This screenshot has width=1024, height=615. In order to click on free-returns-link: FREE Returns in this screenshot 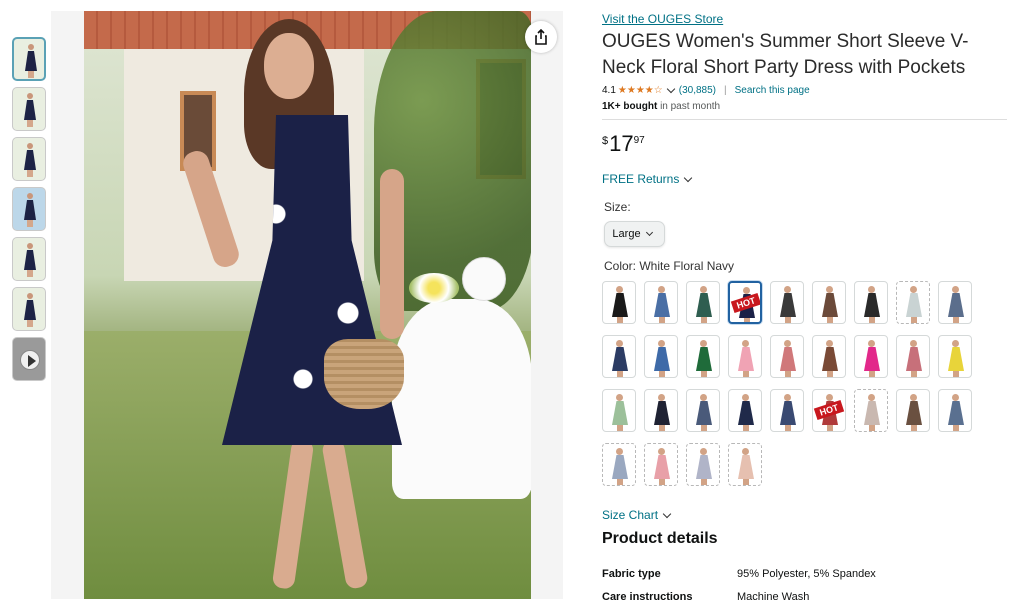, I will do `click(807, 179)`.